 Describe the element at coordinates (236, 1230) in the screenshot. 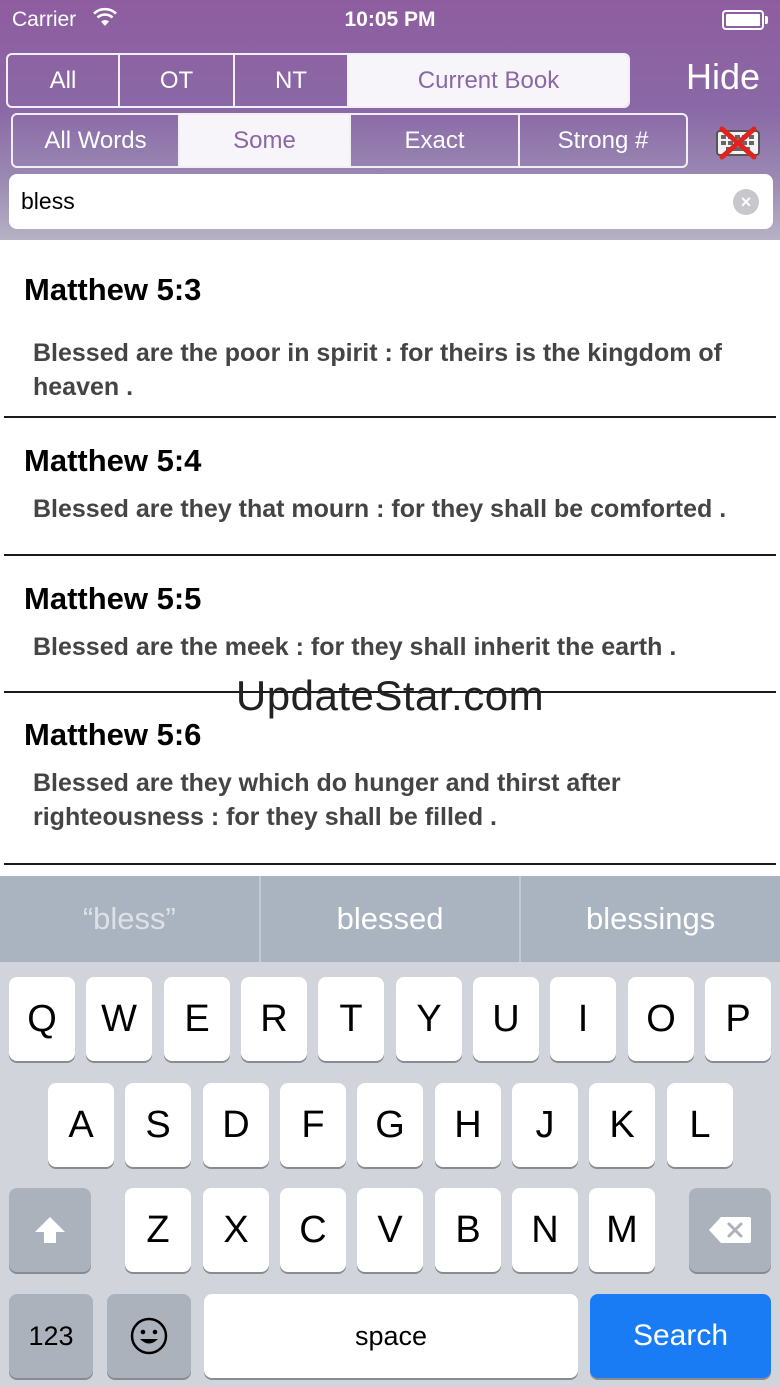

I see `key-x: X` at that location.